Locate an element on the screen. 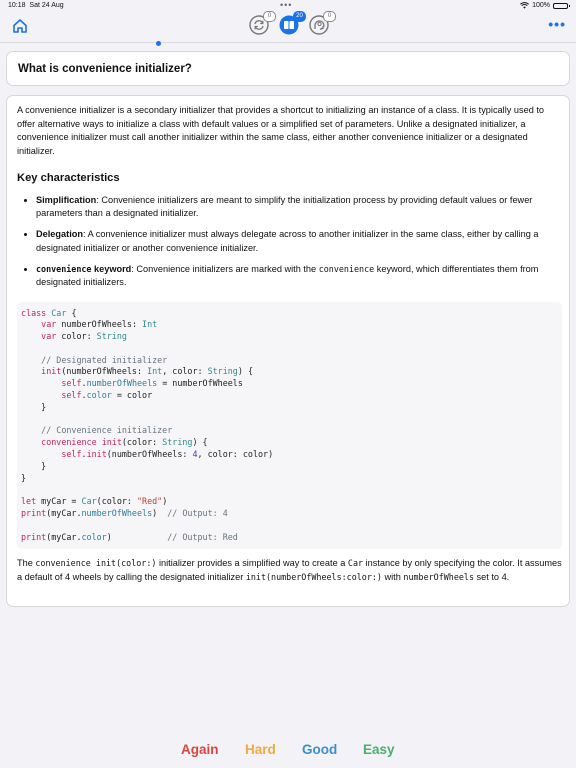 Image resolution: width=576 pixels, height=768 pixels. inline-code: convenience init(color:) is located at coordinates (96, 563).